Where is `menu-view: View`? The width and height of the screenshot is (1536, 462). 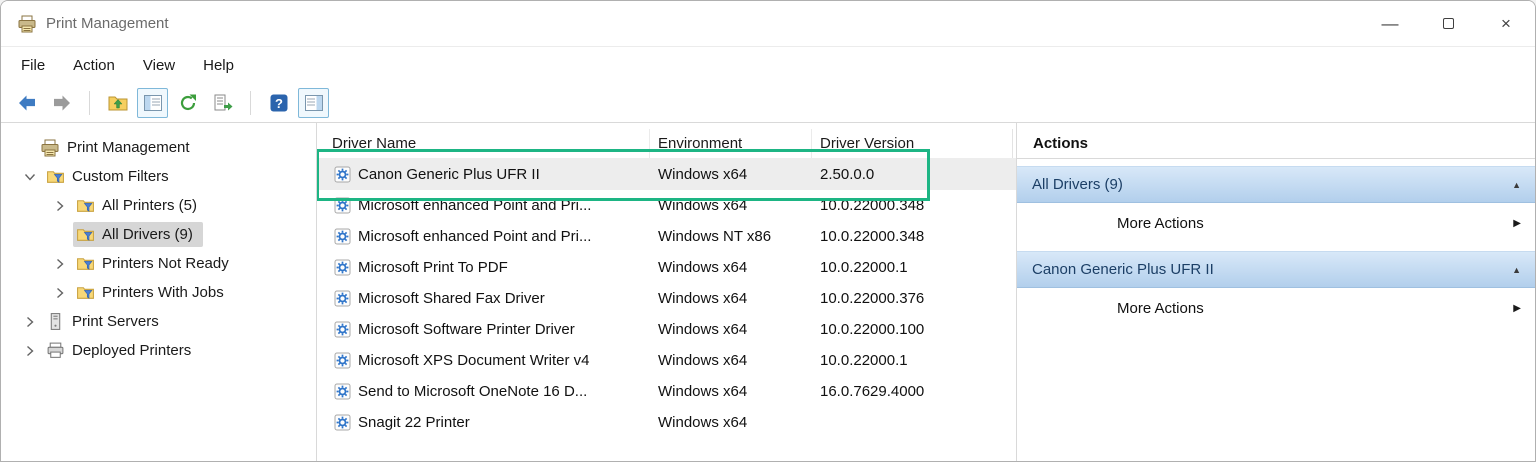
menu-view: View is located at coordinates (159, 65).